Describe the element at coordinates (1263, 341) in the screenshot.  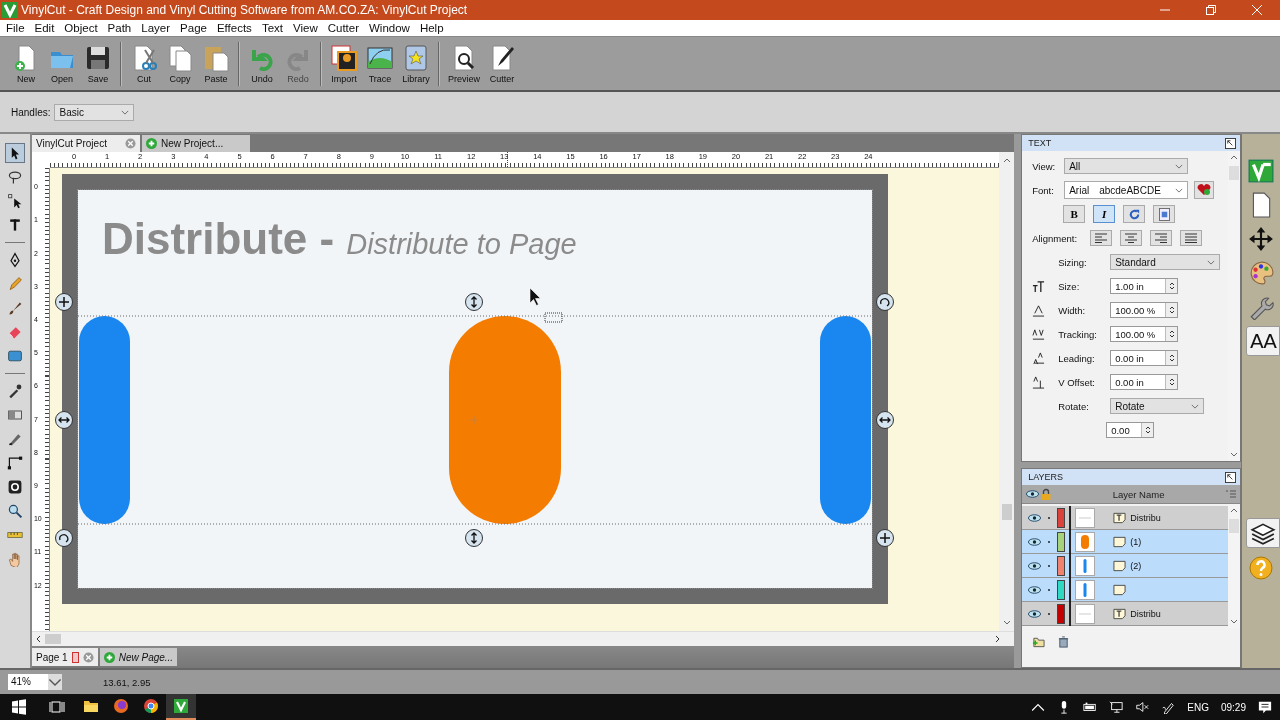
I see `side-tab: AA` at that location.